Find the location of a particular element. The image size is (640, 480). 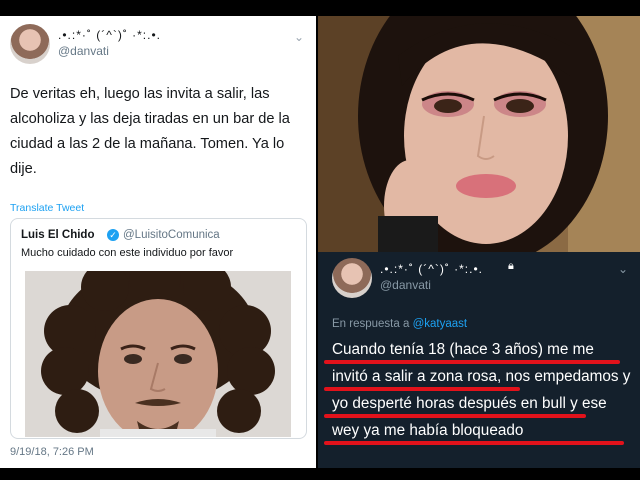

quoted-photo is located at coordinates (158, 354).